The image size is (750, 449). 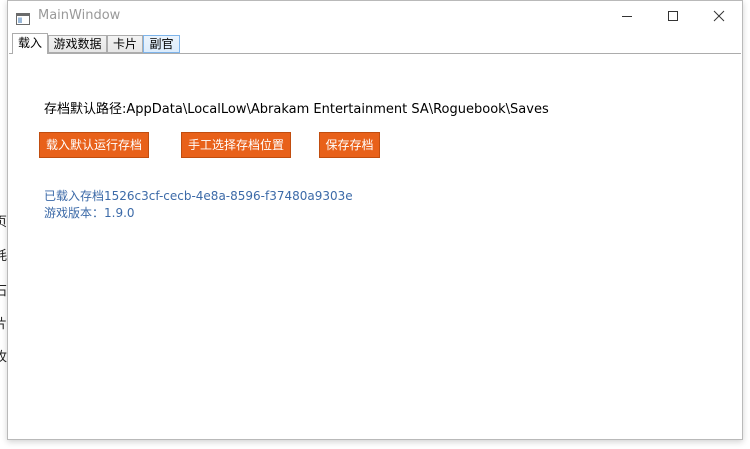 I want to click on minimize-icon, so click(x=627, y=16).